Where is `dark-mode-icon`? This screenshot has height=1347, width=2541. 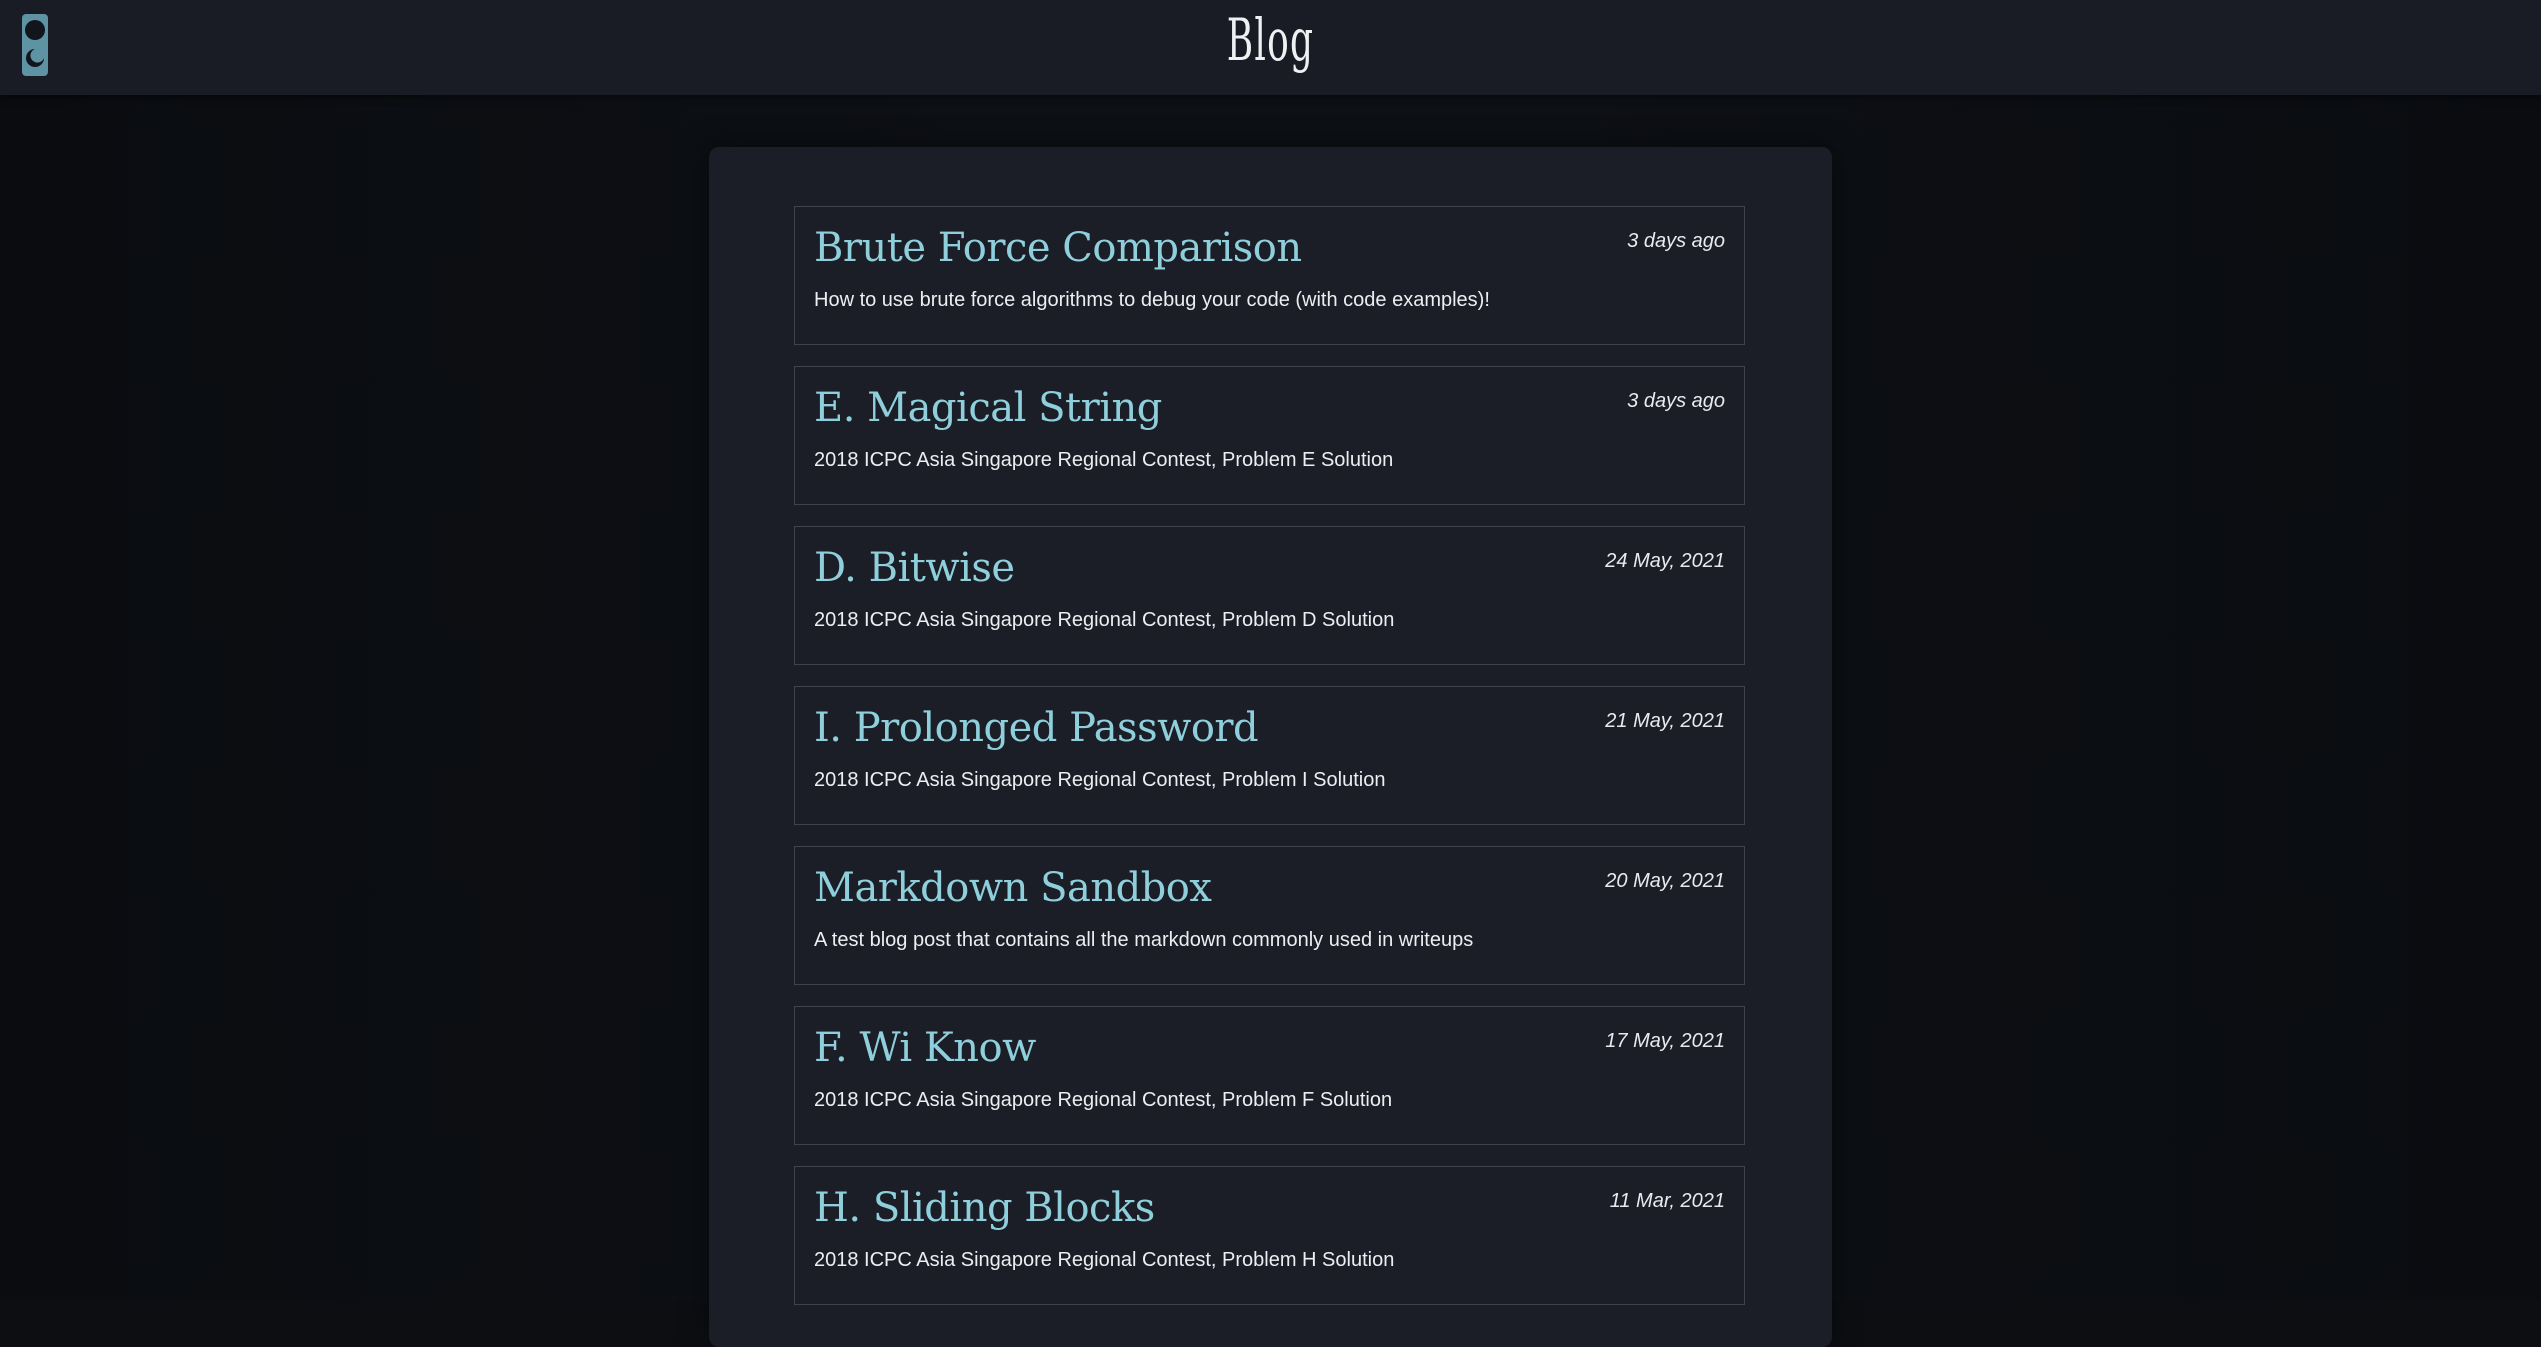
dark-mode-icon is located at coordinates (35, 30).